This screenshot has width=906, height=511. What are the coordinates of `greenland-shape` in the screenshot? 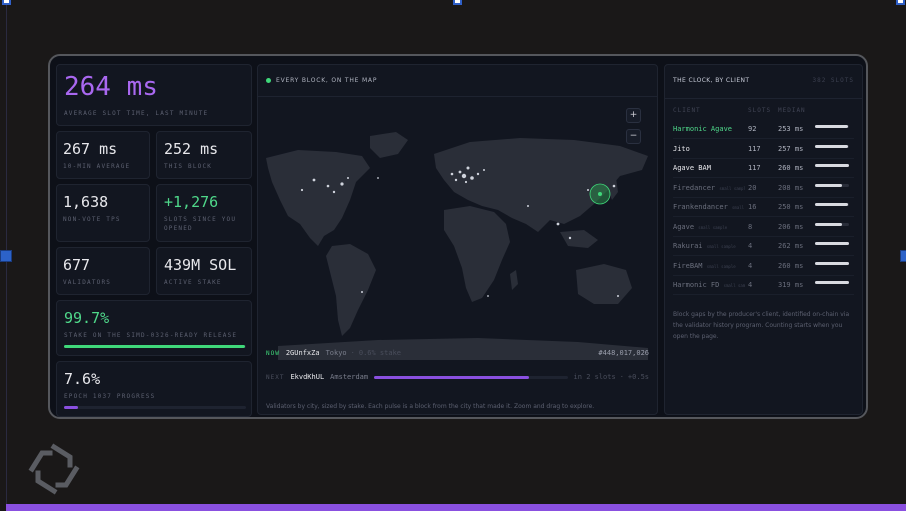 It's located at (389, 145).